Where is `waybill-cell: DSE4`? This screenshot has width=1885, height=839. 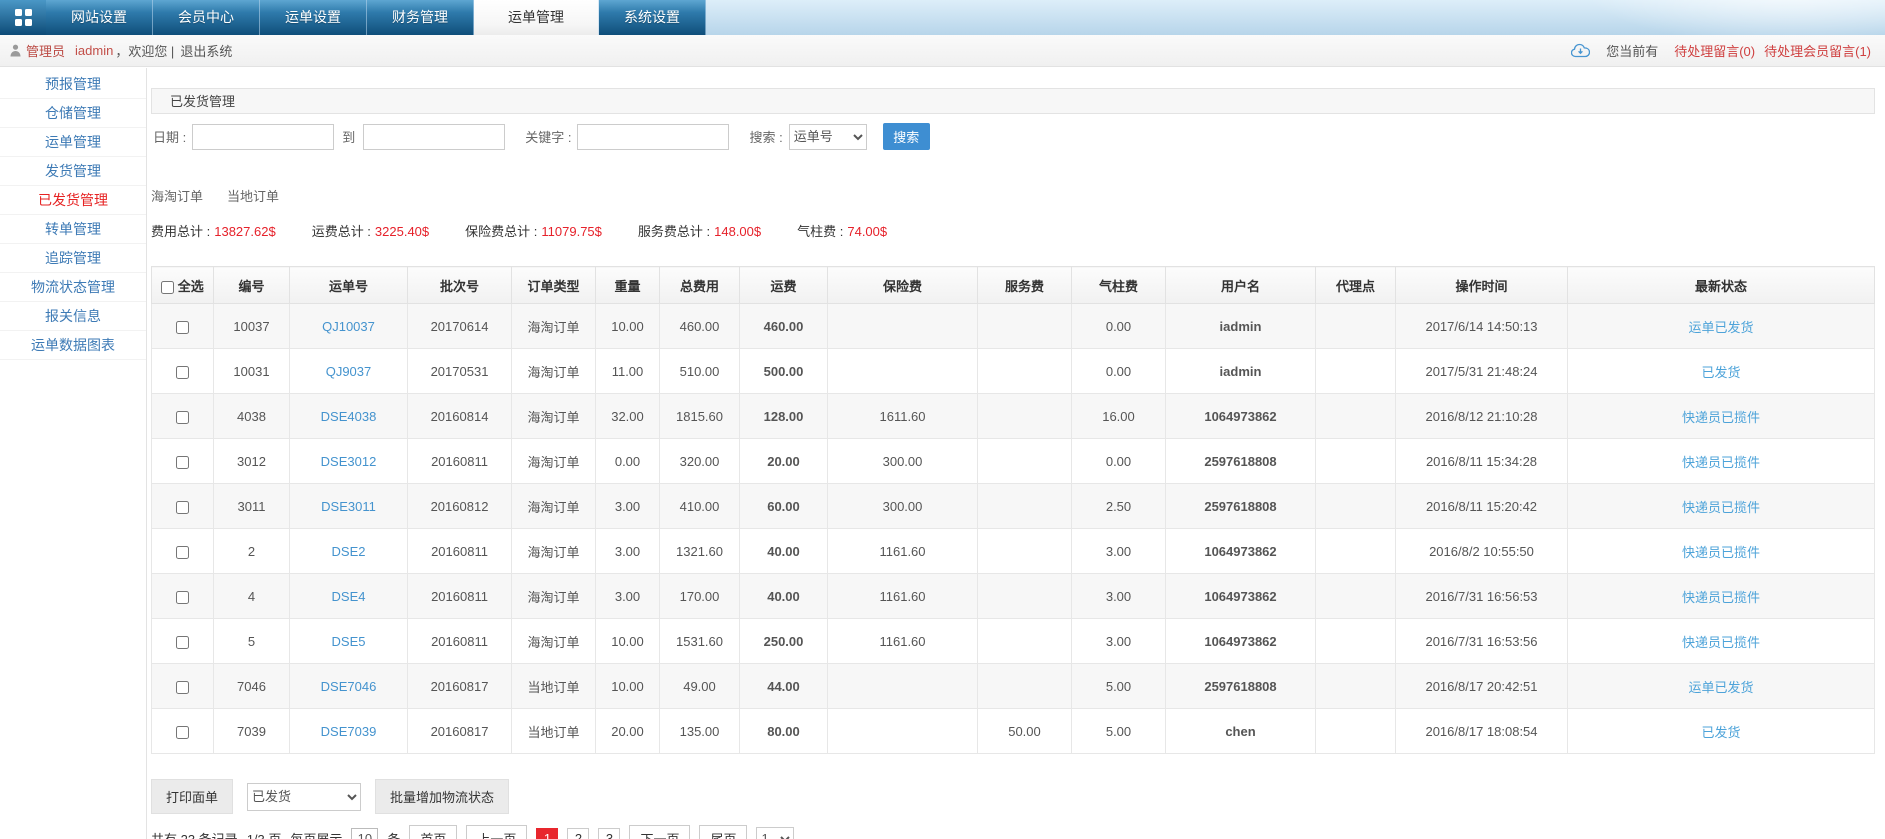
waybill-cell: DSE4 is located at coordinates (348, 596).